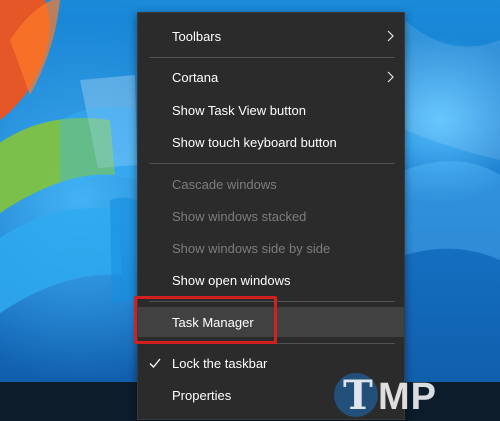  Describe the element at coordinates (251, 248) in the screenshot. I see `menu-item-label: Show windows side by side` at that location.